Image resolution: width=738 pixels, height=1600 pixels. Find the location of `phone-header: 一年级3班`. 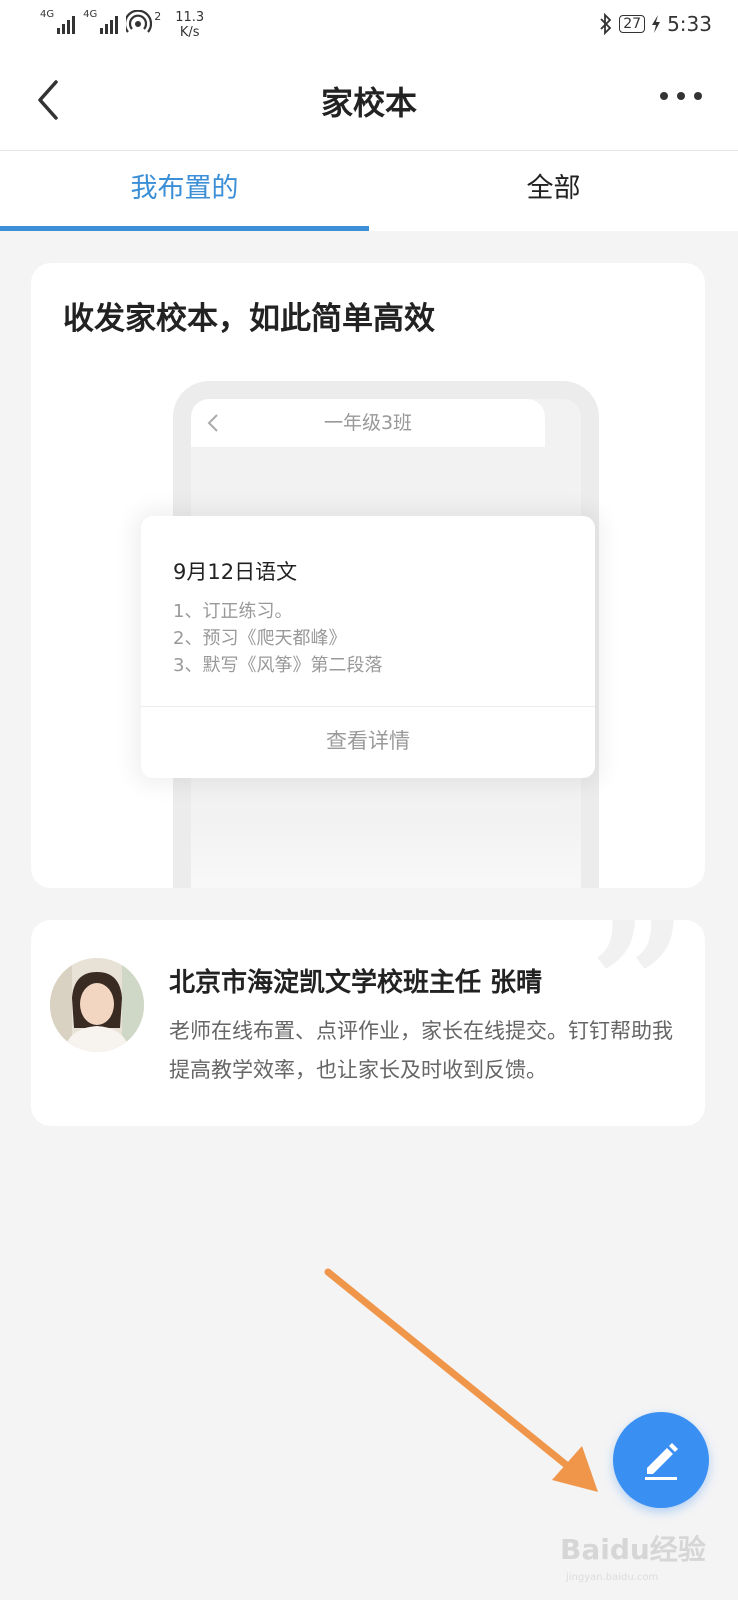

phone-header: 一年级3班 is located at coordinates (368, 423).